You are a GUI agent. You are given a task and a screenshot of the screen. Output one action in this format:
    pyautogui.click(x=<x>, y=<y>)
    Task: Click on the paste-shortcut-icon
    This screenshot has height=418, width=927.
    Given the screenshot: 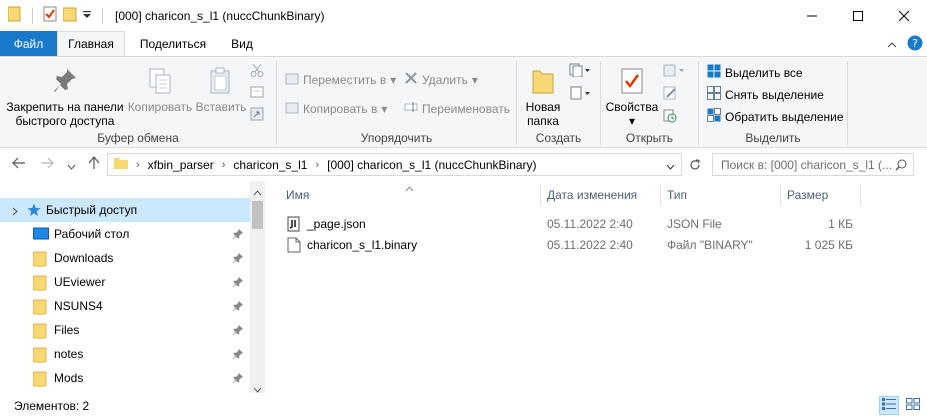 What is the action you would take?
    pyautogui.click(x=257, y=115)
    